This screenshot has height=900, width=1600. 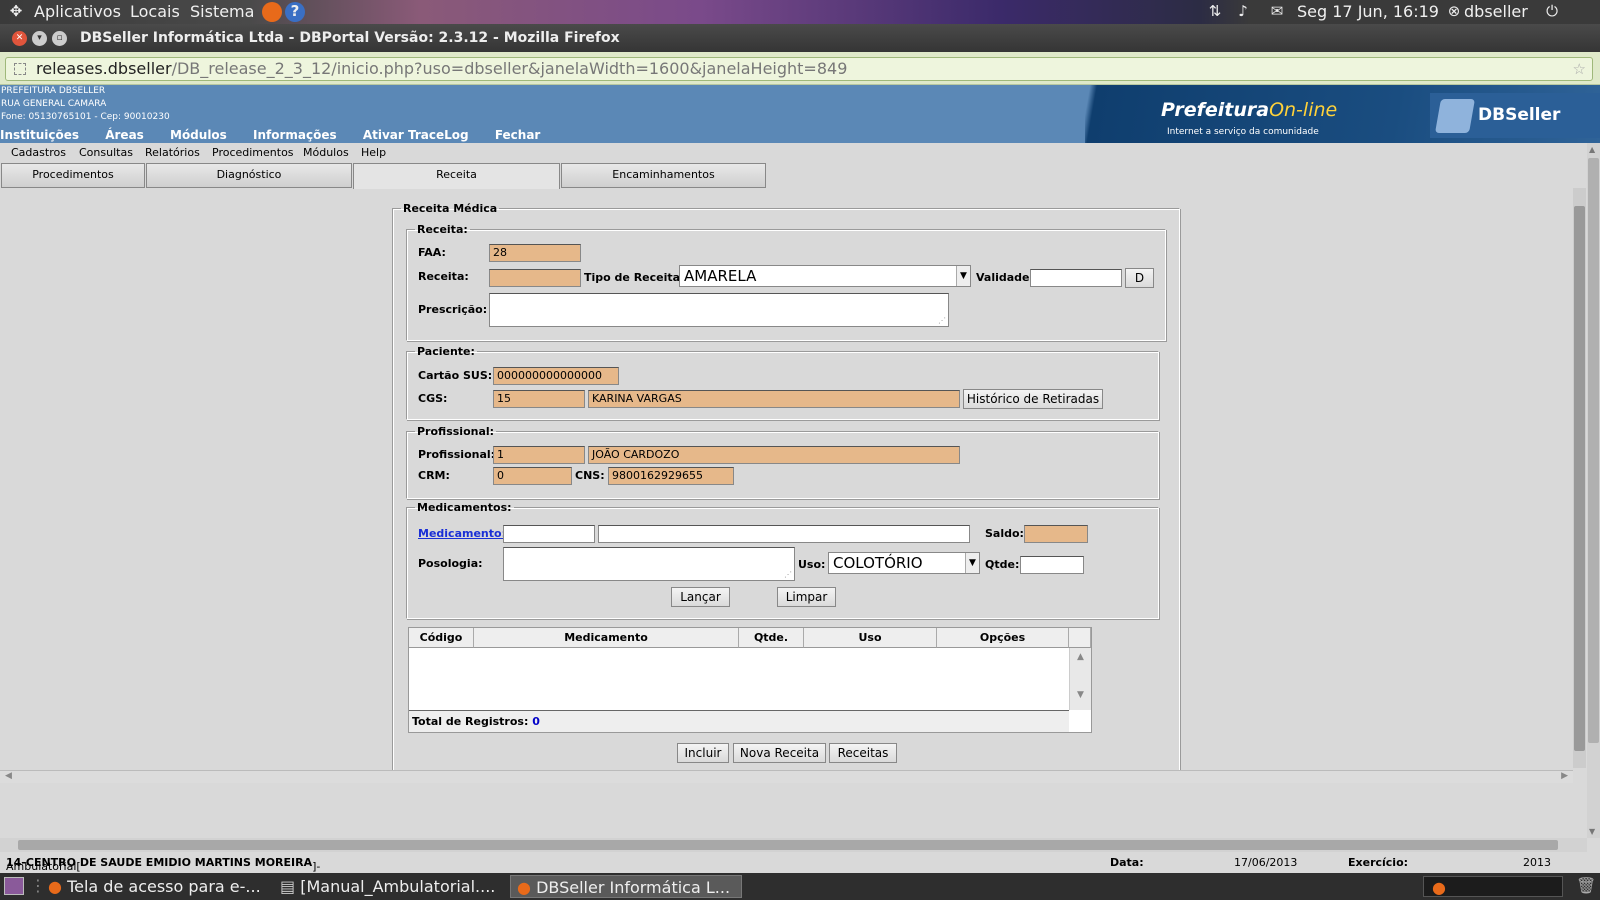 What do you see at coordinates (14, 886) in the screenshot?
I see `show-desktop-icon` at bounding box center [14, 886].